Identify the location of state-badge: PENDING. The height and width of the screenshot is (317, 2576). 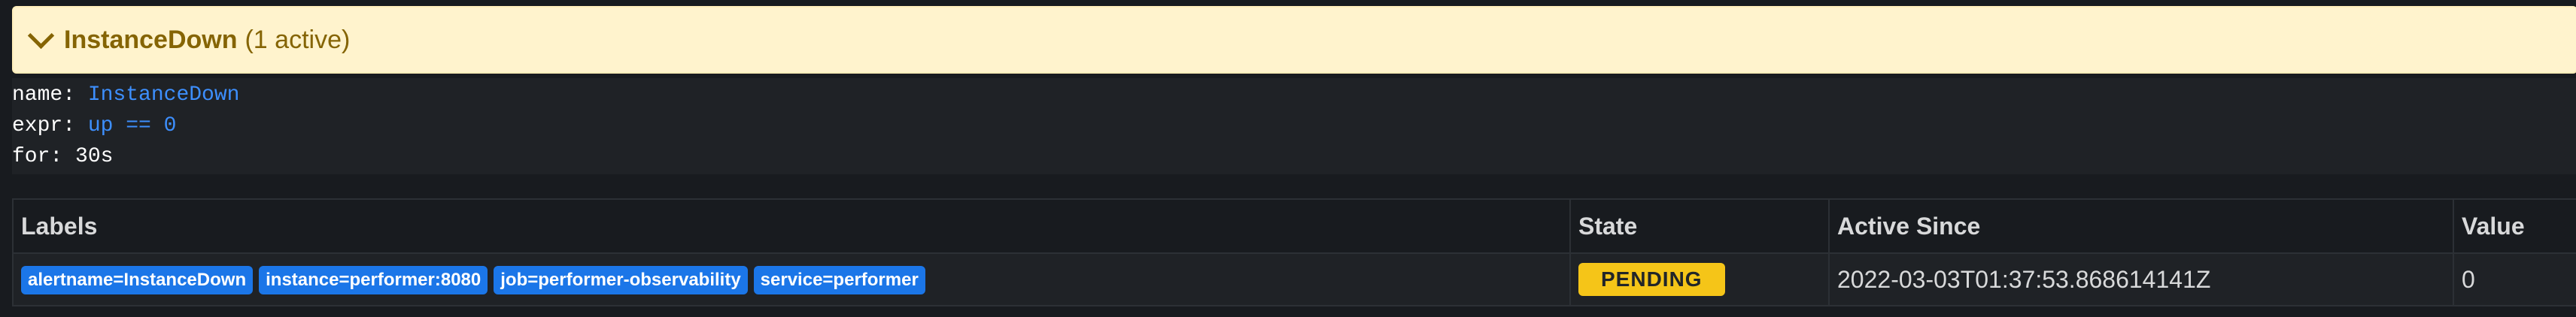
(1652, 279).